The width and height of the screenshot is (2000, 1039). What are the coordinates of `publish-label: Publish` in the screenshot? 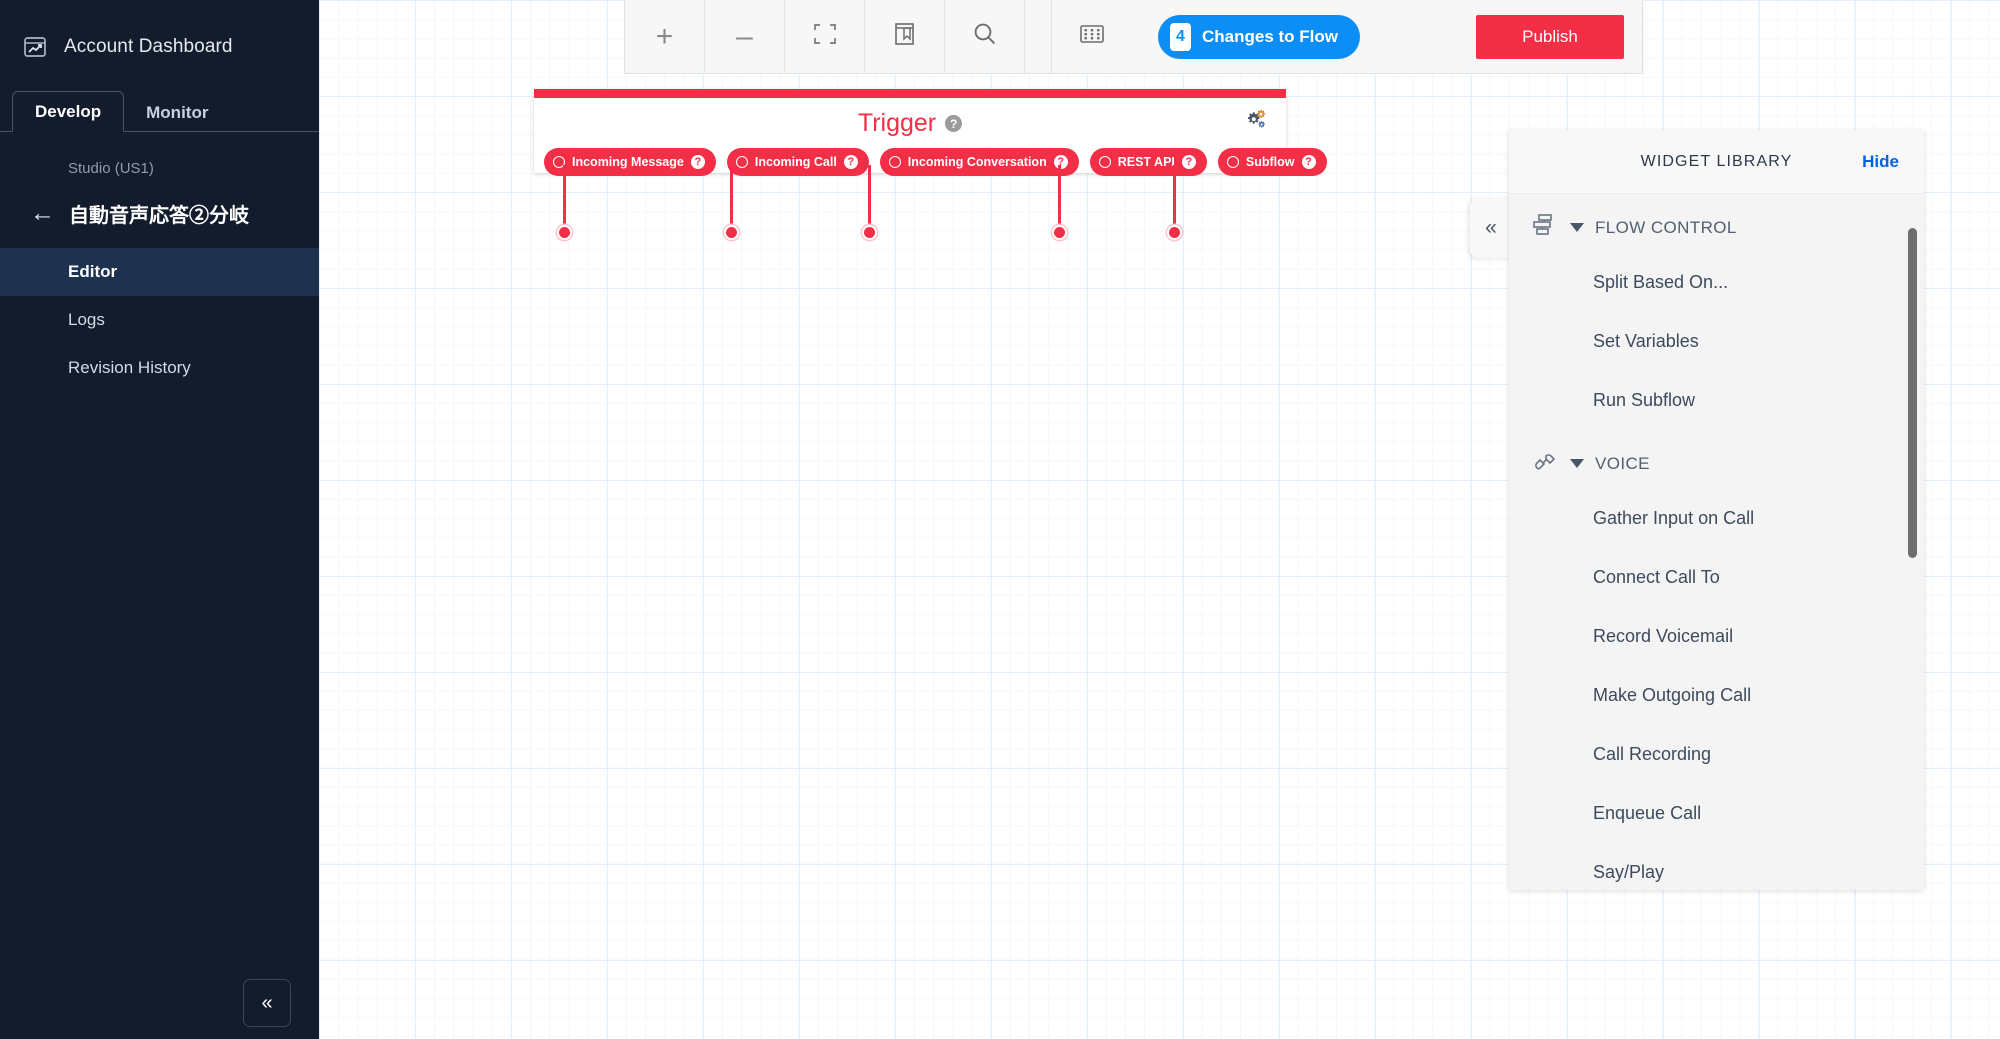 It's located at (1550, 36).